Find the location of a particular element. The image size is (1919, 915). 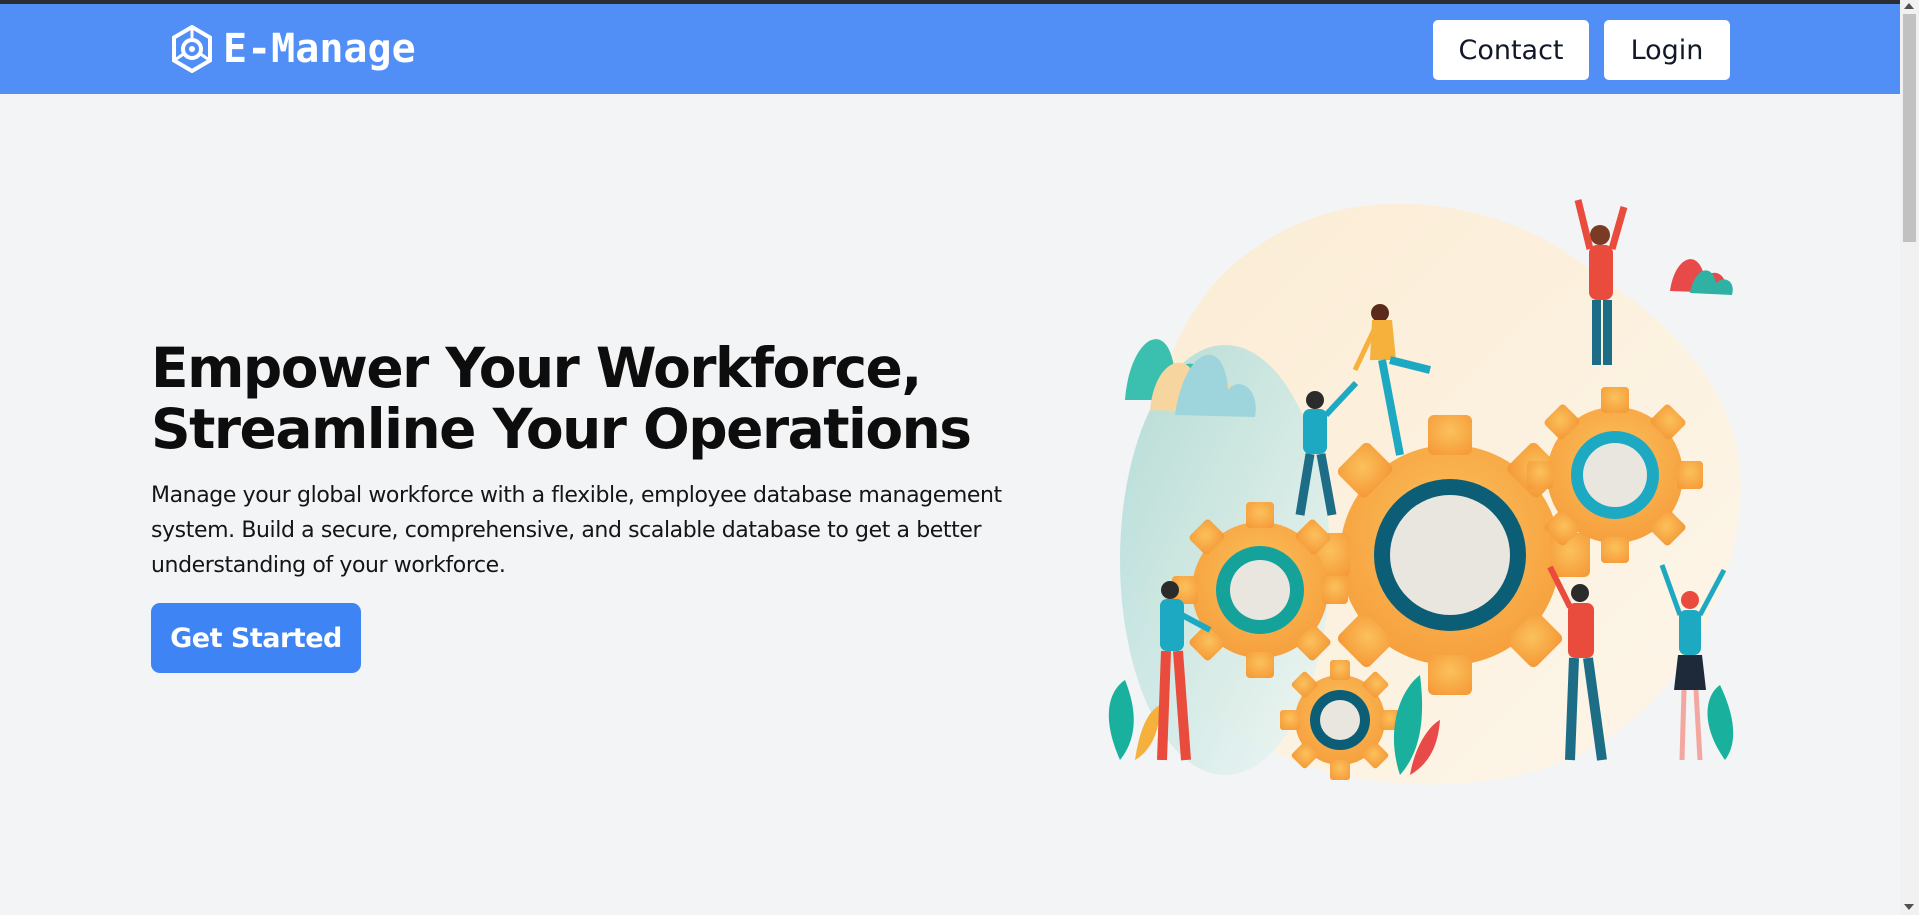

scroll-up-arrow-icon is located at coordinates (1909, 6).